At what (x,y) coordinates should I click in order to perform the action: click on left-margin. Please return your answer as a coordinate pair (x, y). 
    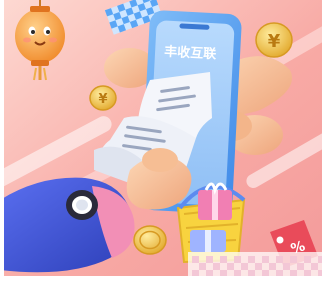
    Looking at the image, I should click on (2, 141).